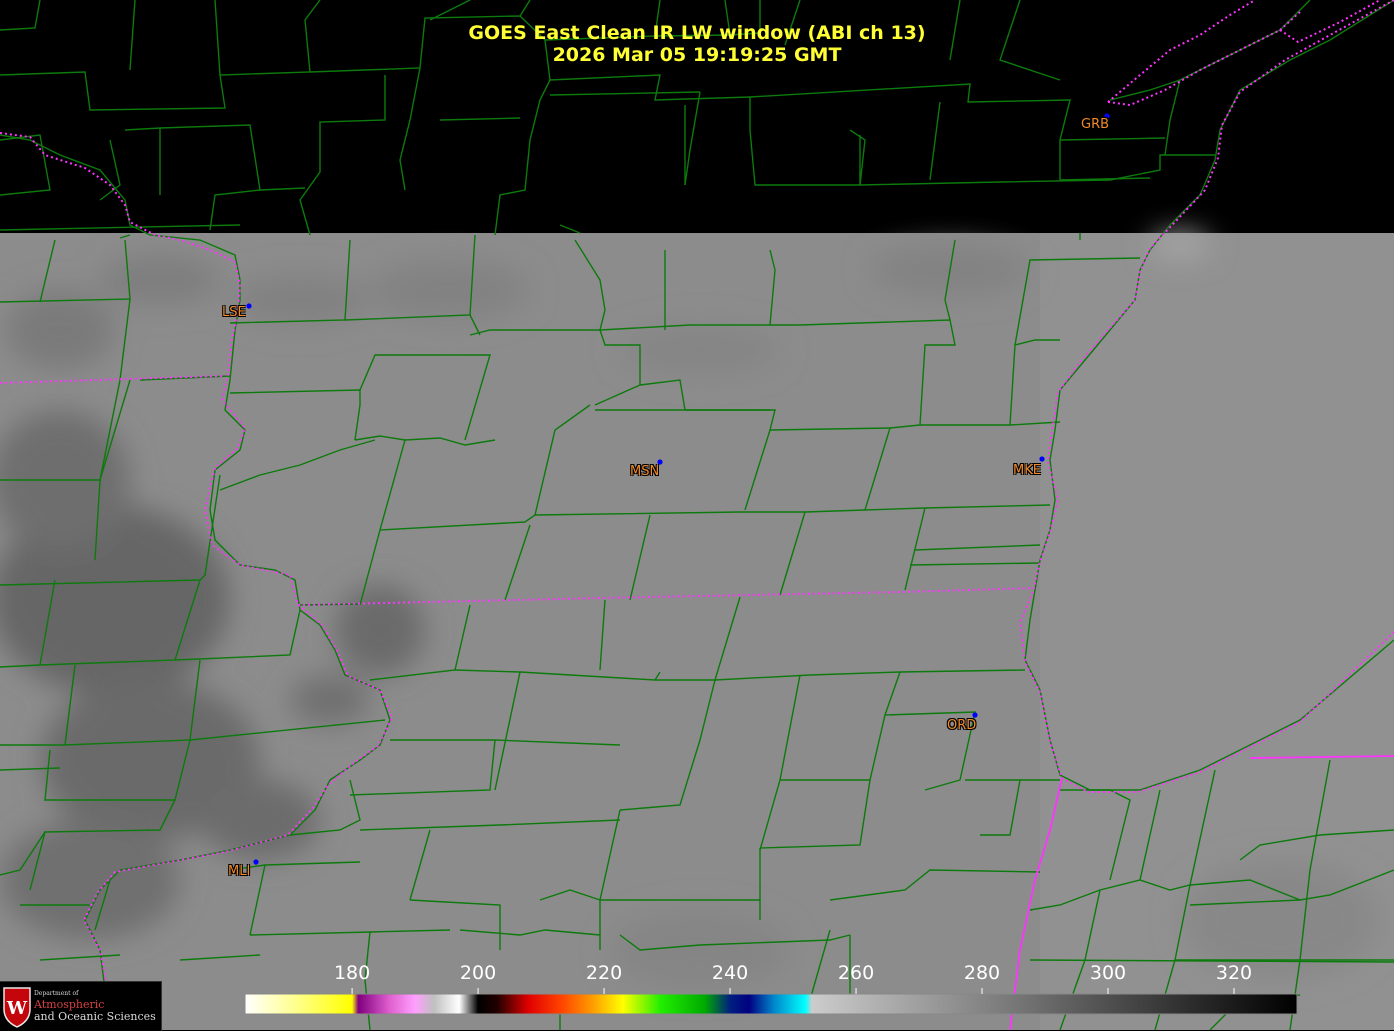  What do you see at coordinates (239, 871) in the screenshot?
I see `station-label-mli: MLI` at bounding box center [239, 871].